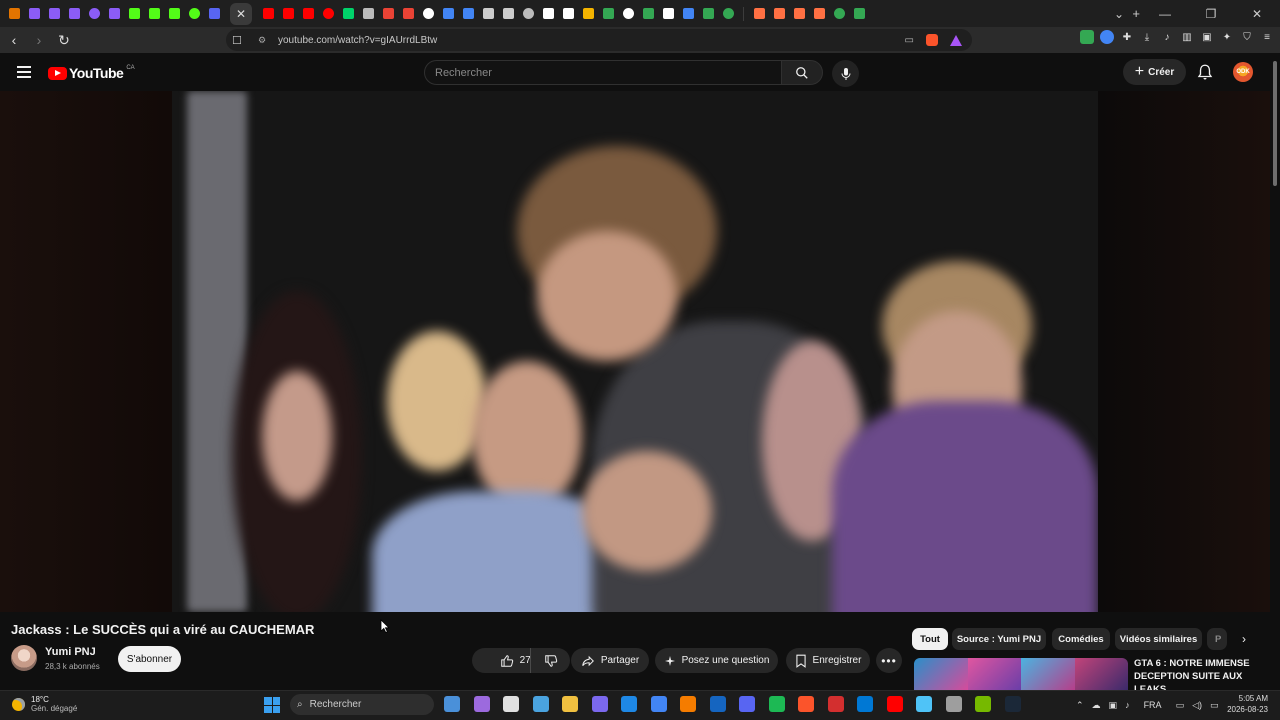 This screenshot has height=720, width=1280. What do you see at coordinates (91, 73) in the screenshot?
I see `youtube-logo: YouTube CA` at bounding box center [91, 73].